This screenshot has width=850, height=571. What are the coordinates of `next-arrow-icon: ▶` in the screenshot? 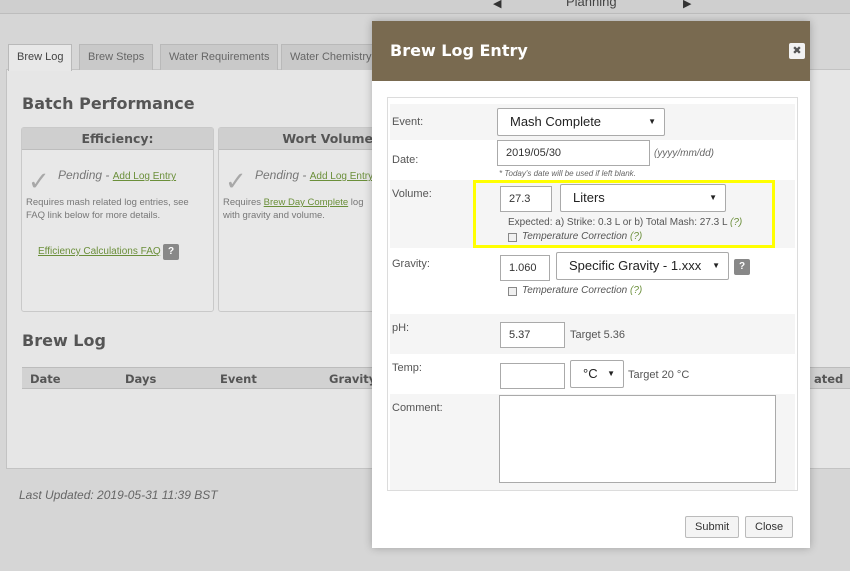 It's located at (687, 5).